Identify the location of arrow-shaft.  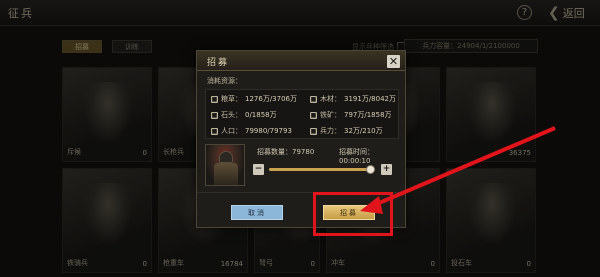
(463, 167).